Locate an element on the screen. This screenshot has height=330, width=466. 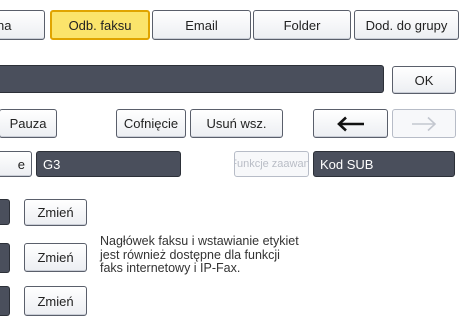
clear-all-button-label: Usuń wsz. is located at coordinates (236, 123).